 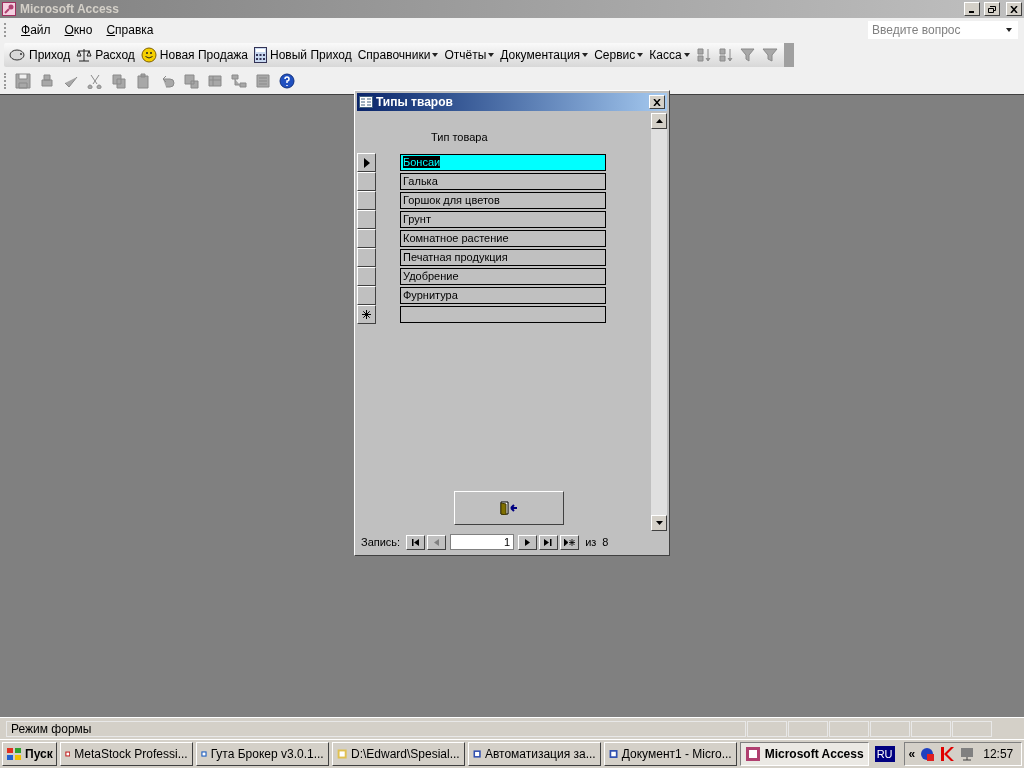 What do you see at coordinates (503, 295) in the screenshot?
I see `text-field: Фурнитура` at bounding box center [503, 295].